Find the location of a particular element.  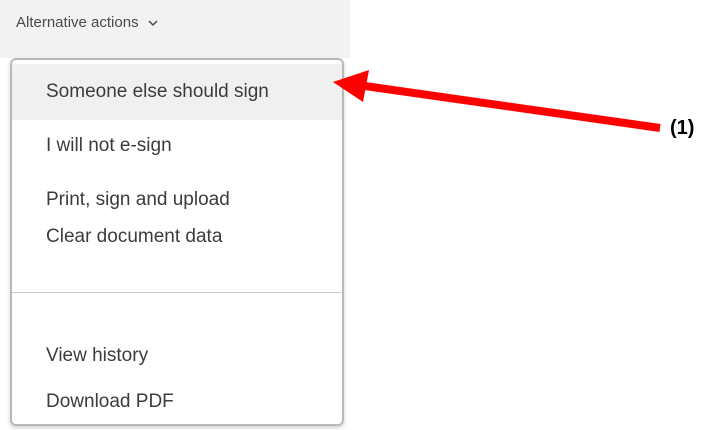

alternative-actions-bar: Alternative actions is located at coordinates (175, 29).